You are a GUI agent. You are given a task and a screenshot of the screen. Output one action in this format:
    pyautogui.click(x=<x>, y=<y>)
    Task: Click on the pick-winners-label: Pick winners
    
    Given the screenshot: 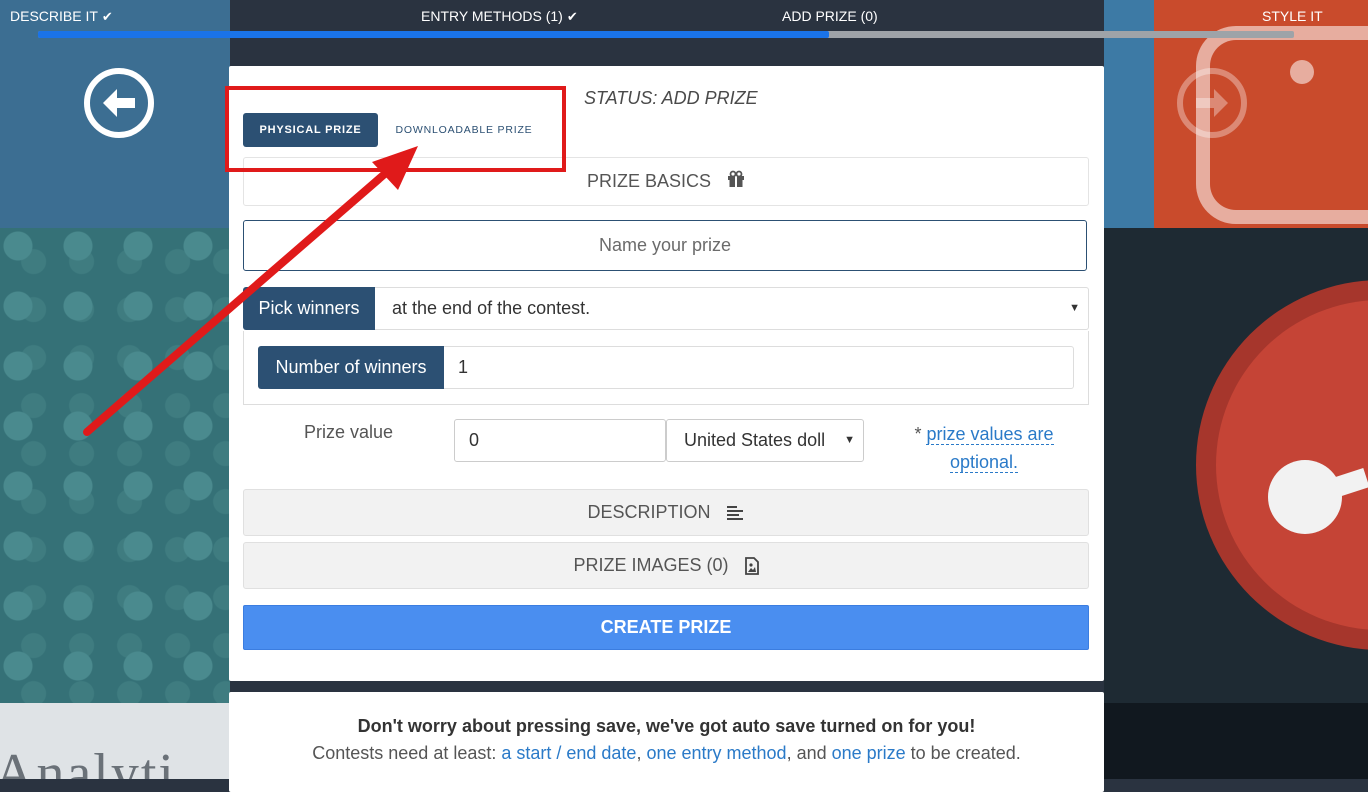 What is the action you would take?
    pyautogui.click(x=309, y=308)
    